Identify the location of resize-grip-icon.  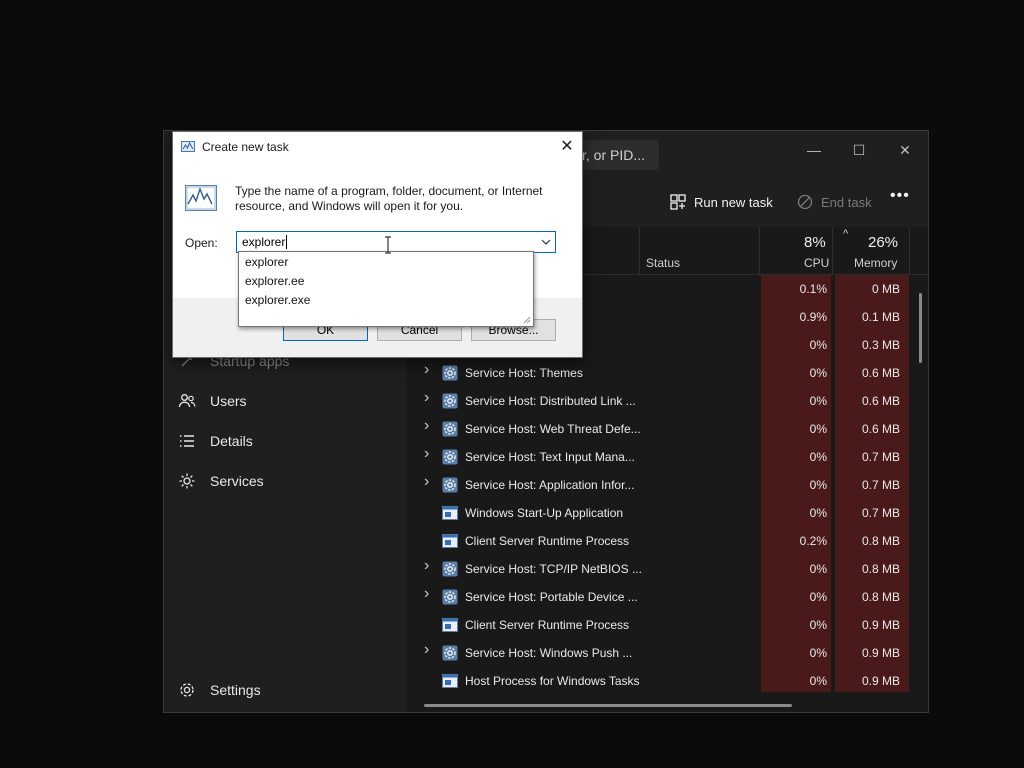
(526, 319).